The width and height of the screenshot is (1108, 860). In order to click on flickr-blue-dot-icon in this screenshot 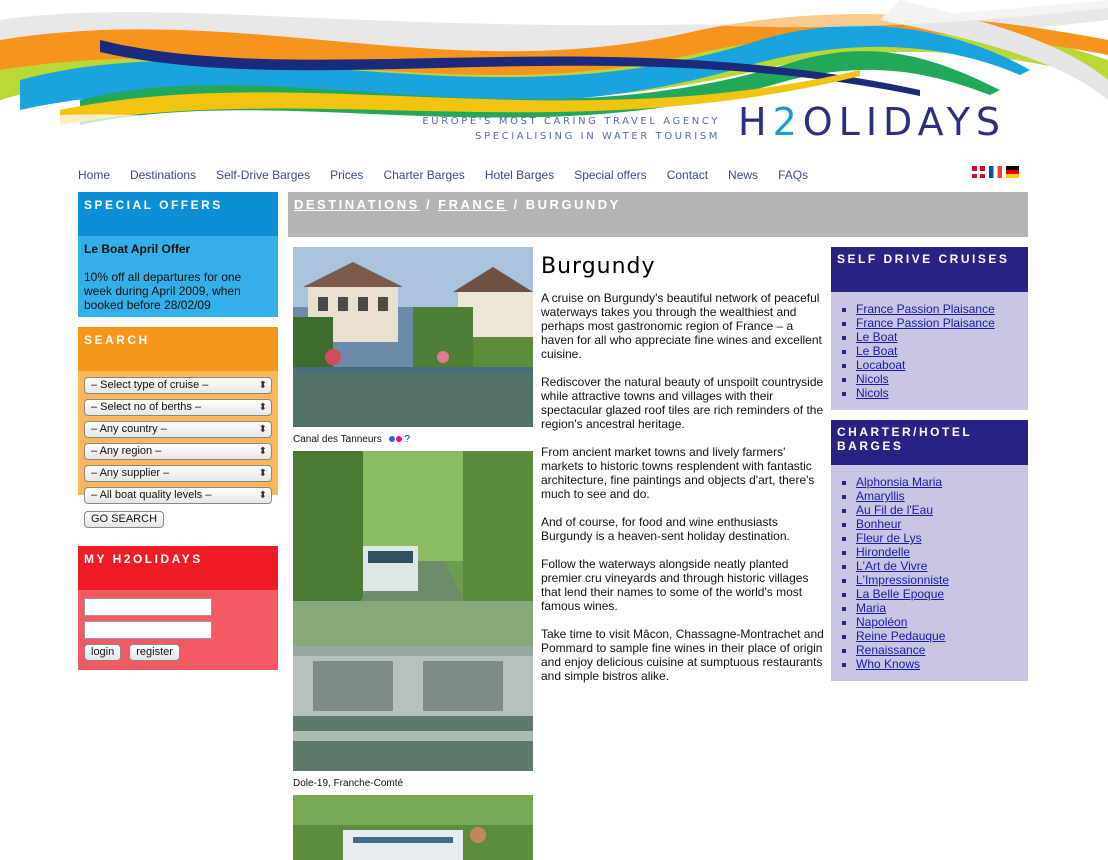, I will do `click(391, 439)`.